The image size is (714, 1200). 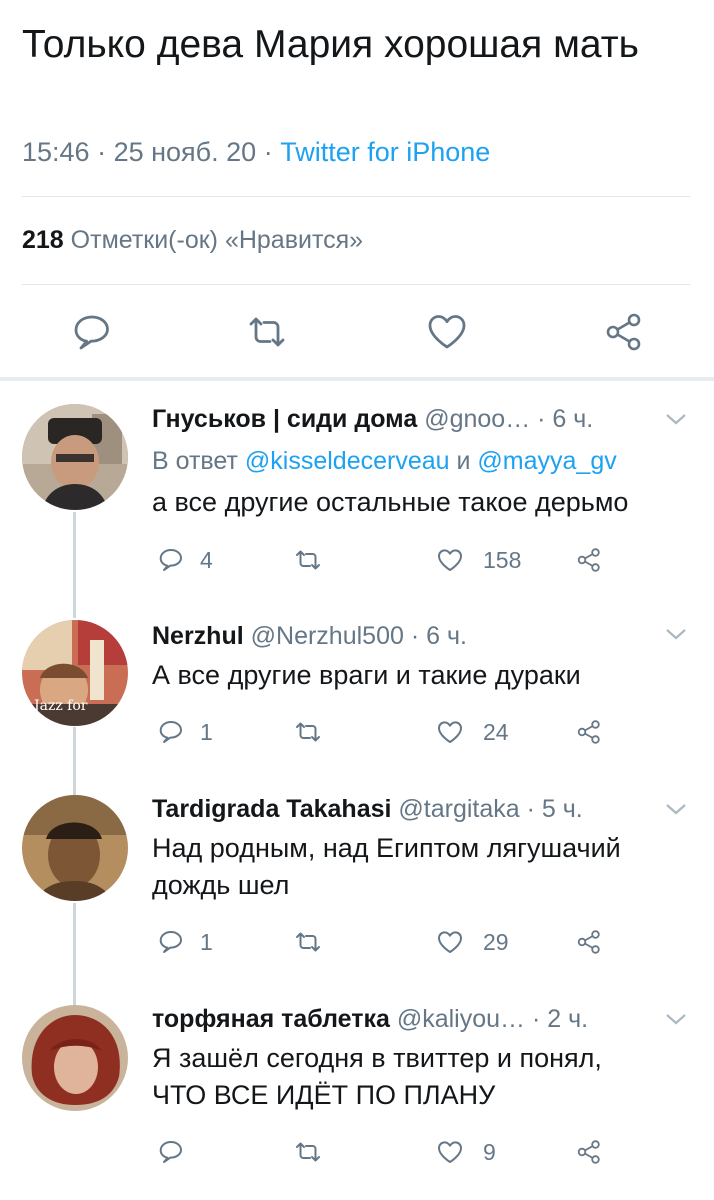 I want to click on reply-header: Nerzhul @Nerzhul500 · 6 ч., so click(x=309, y=636).